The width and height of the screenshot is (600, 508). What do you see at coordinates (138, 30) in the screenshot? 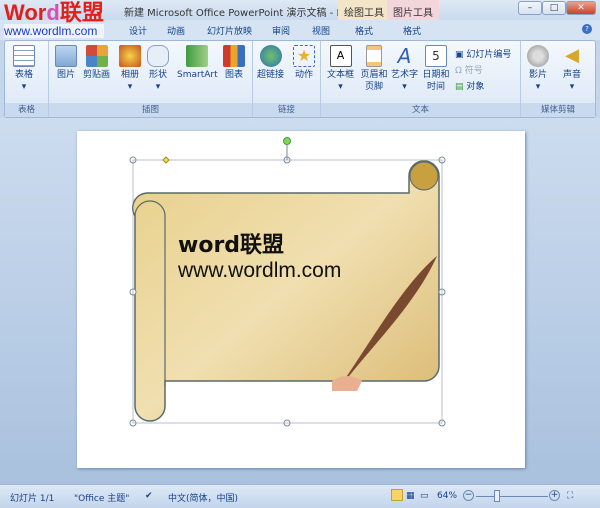
I see `tab-design: 设计` at bounding box center [138, 30].